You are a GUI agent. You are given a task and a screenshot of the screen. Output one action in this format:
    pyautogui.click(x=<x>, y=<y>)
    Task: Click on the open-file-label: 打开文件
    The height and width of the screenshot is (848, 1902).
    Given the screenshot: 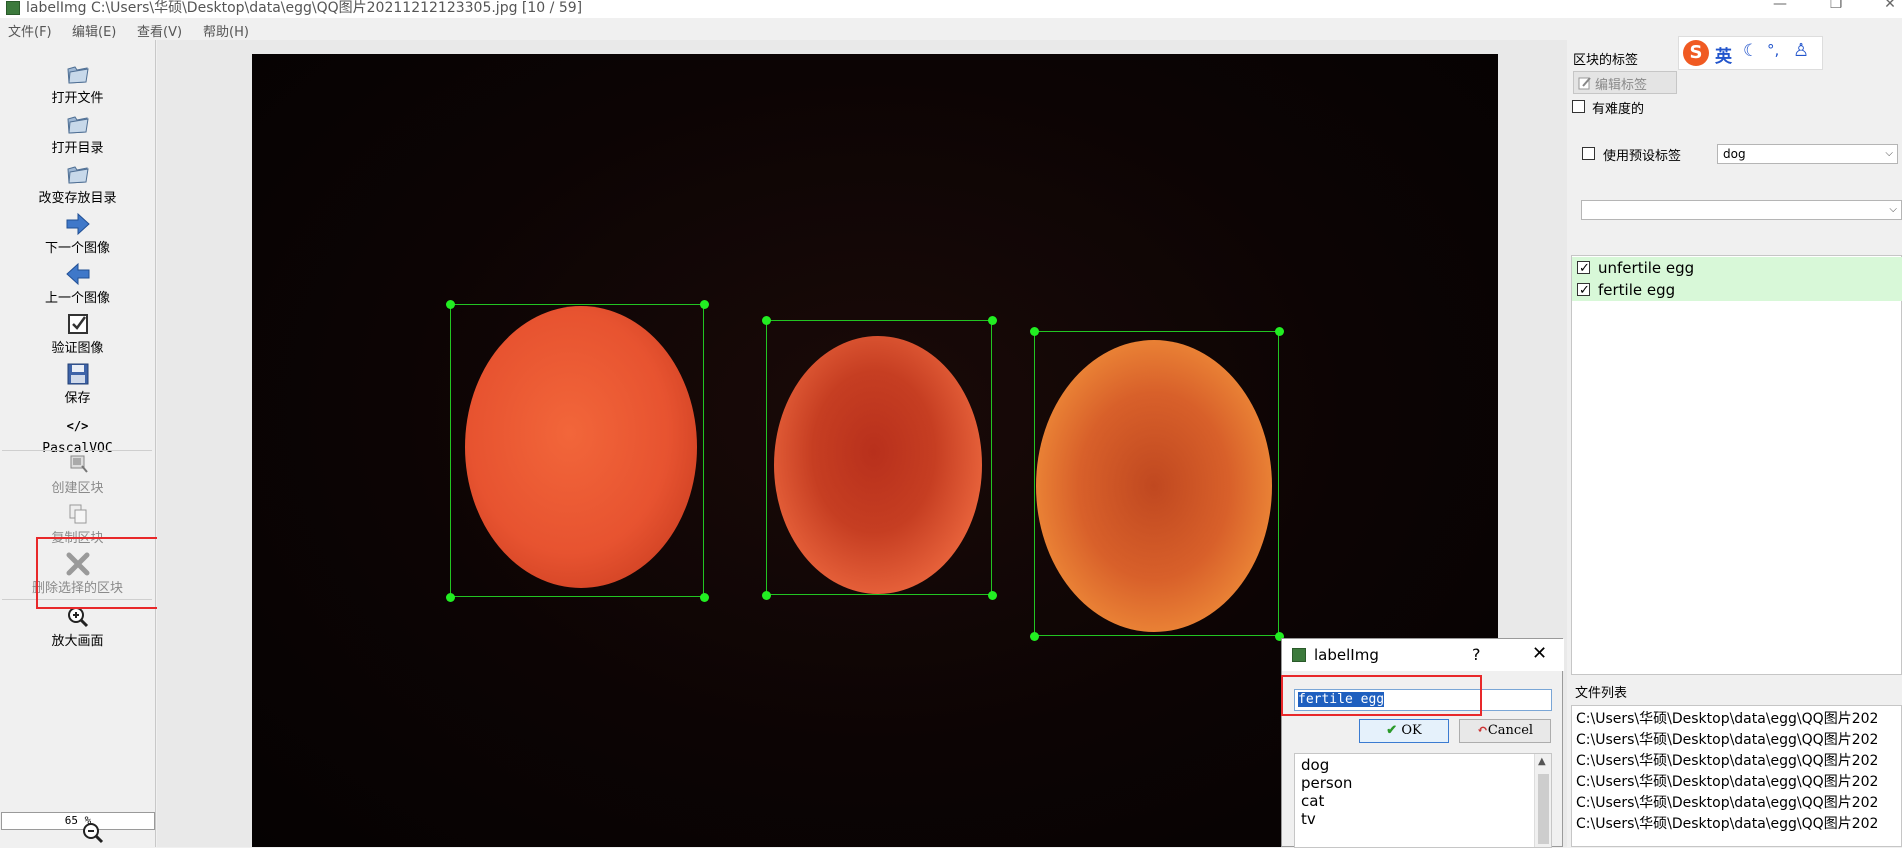 What is the action you would take?
    pyautogui.click(x=77, y=98)
    